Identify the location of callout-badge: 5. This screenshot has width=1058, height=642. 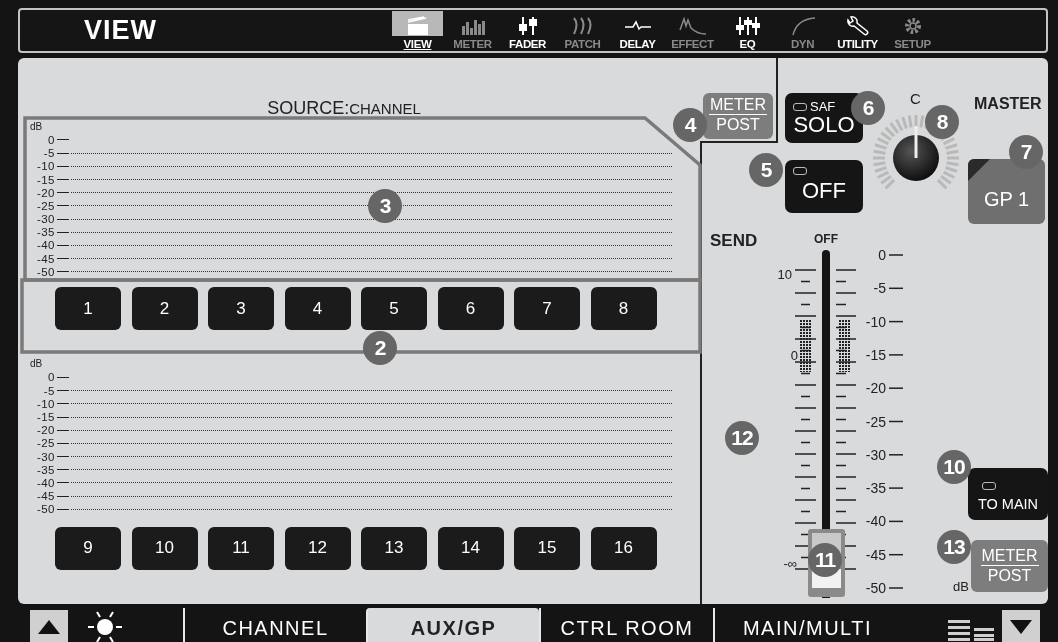
(766, 170).